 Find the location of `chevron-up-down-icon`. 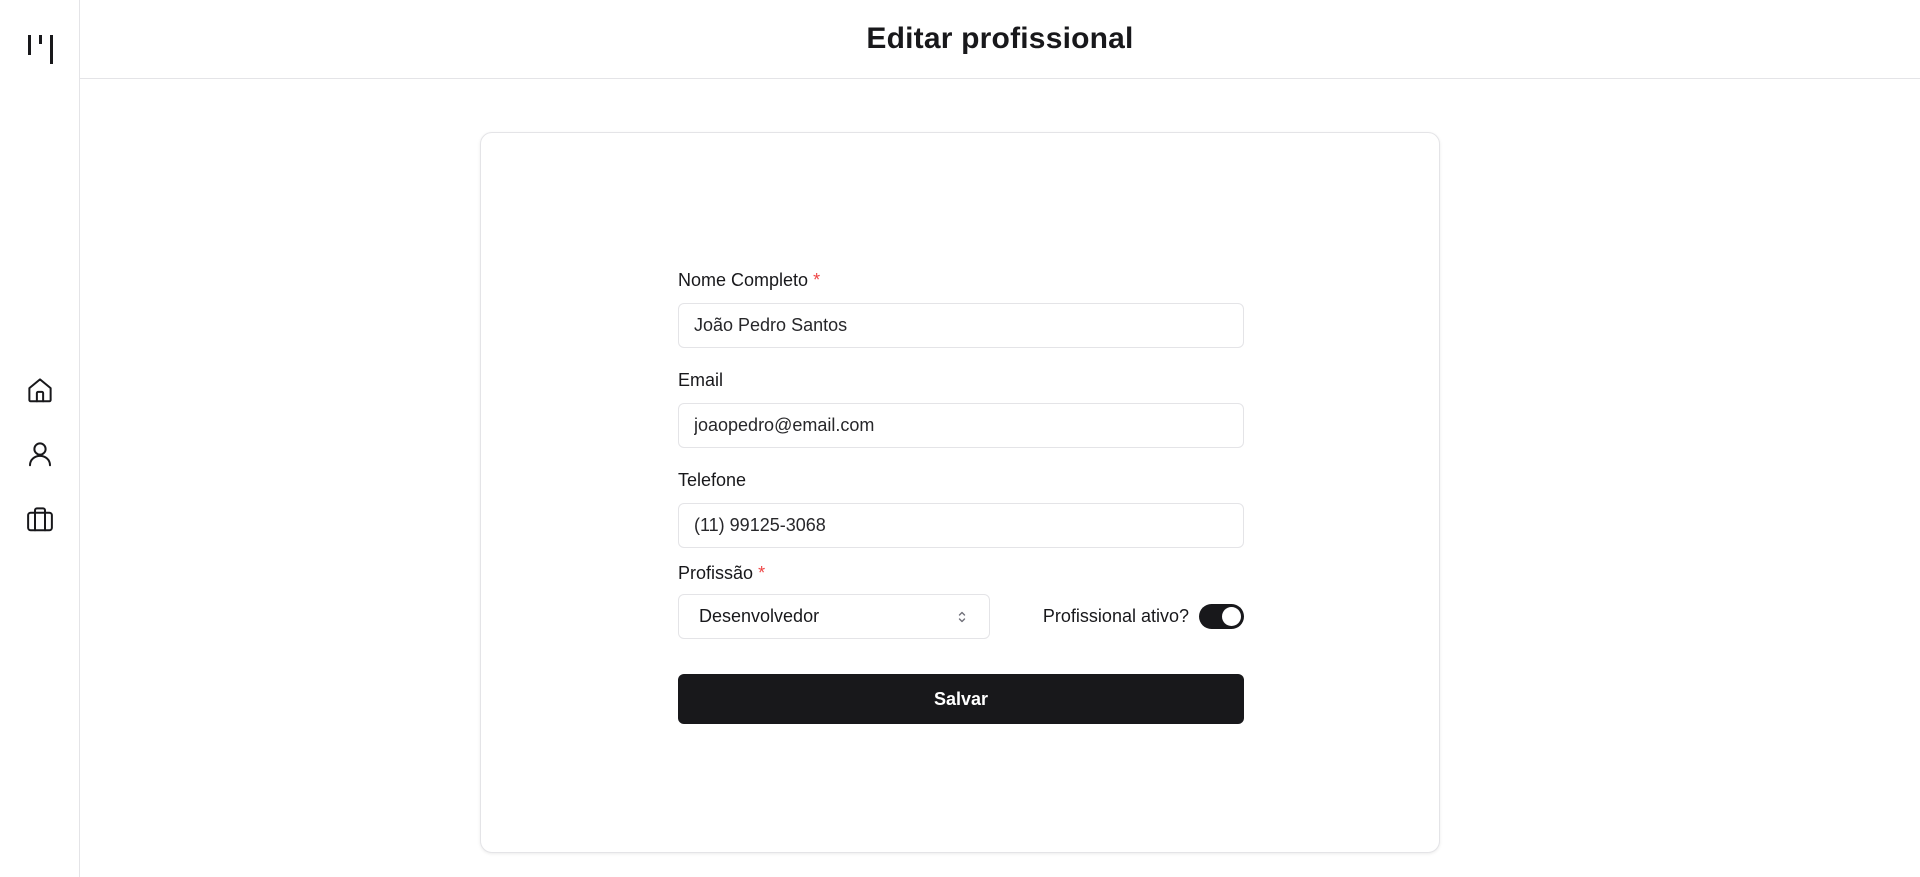

chevron-up-down-icon is located at coordinates (962, 617).